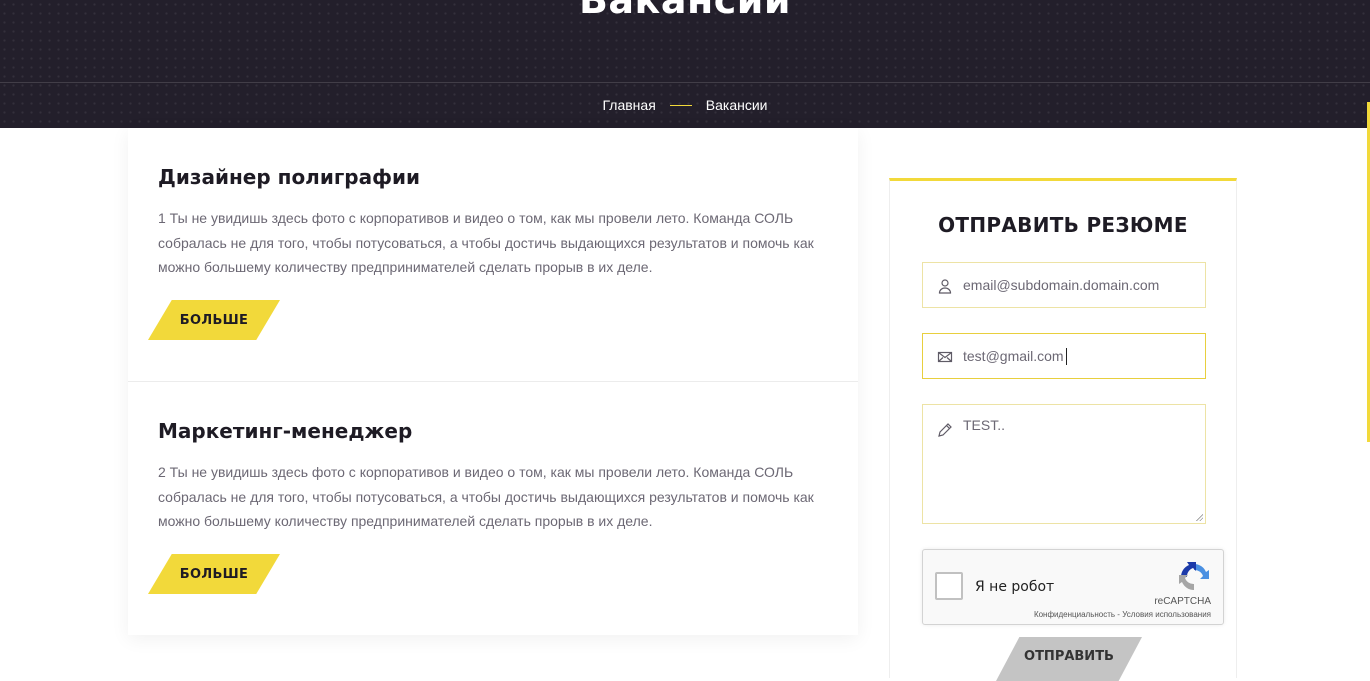 Image resolution: width=1370 pixels, height=681 pixels. Describe the element at coordinates (1199, 517) in the screenshot. I see `resize-handle` at that location.